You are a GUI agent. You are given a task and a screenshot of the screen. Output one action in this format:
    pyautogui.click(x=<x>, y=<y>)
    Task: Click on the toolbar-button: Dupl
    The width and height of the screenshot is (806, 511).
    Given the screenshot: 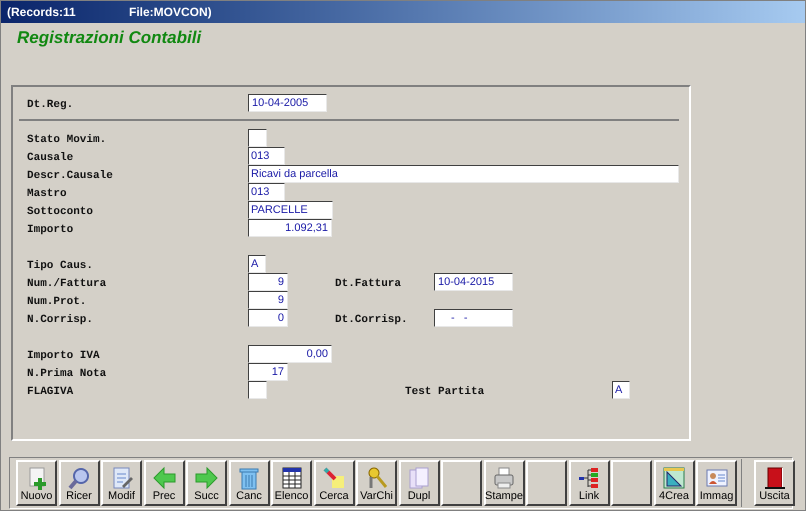 What is the action you would take?
    pyautogui.click(x=419, y=483)
    